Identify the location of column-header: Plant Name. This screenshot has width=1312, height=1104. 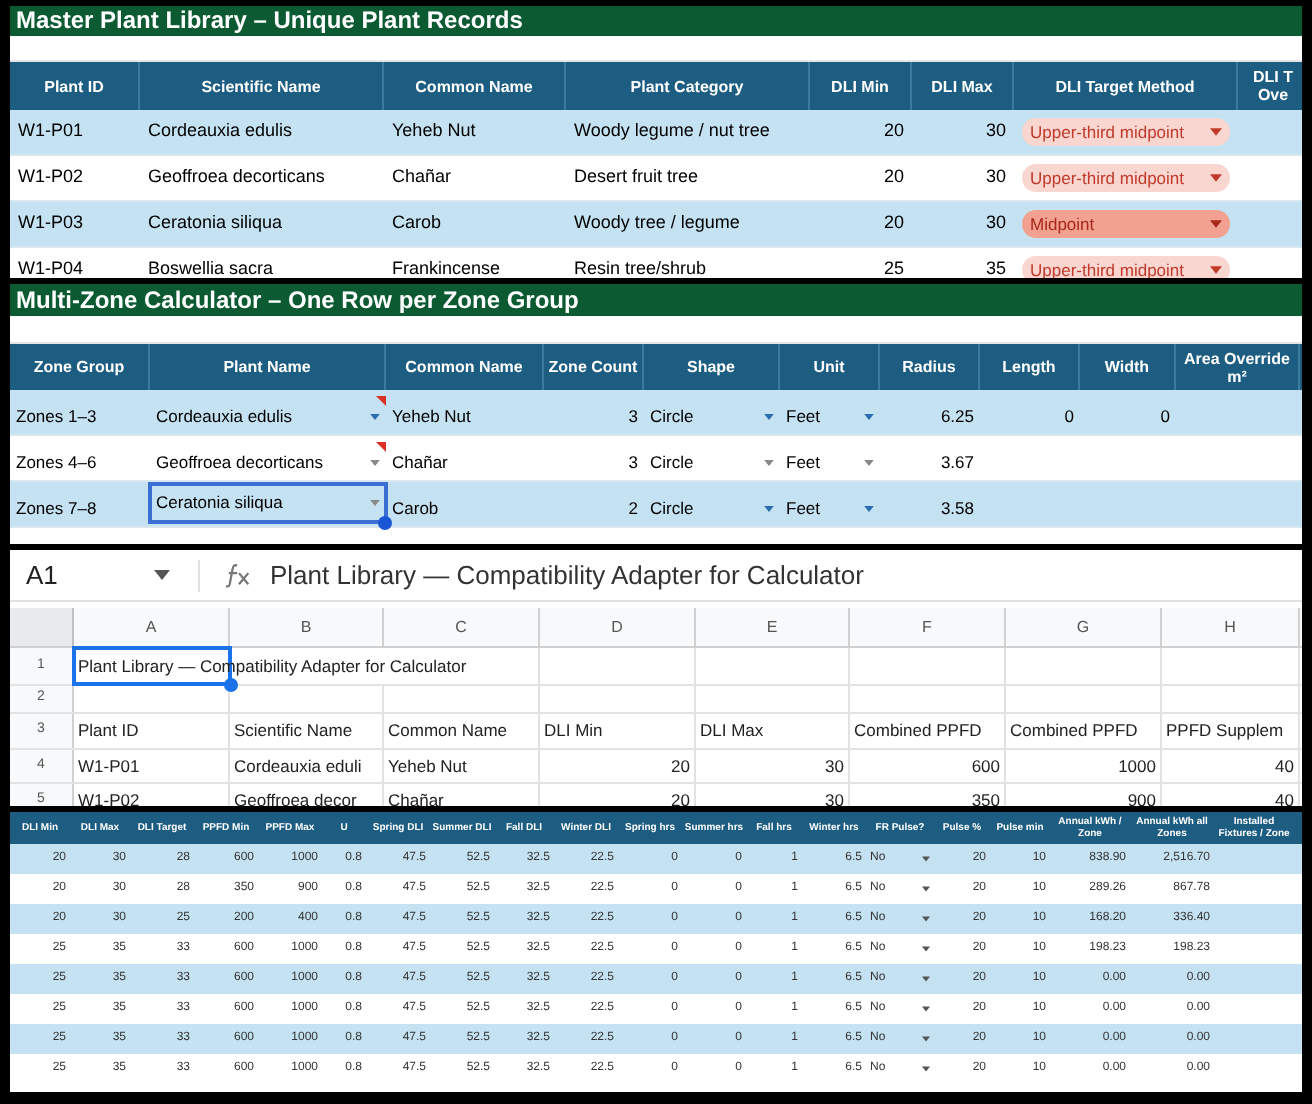
(267, 367).